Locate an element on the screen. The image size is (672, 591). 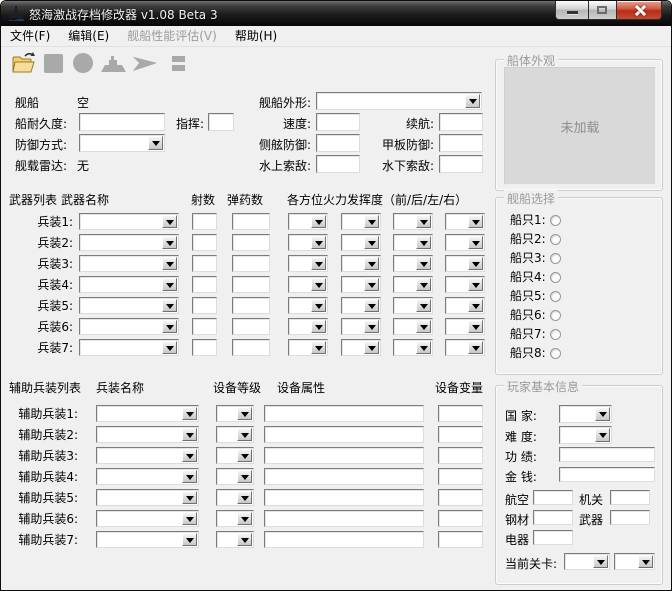
deck-defense-input is located at coordinates (461, 143).